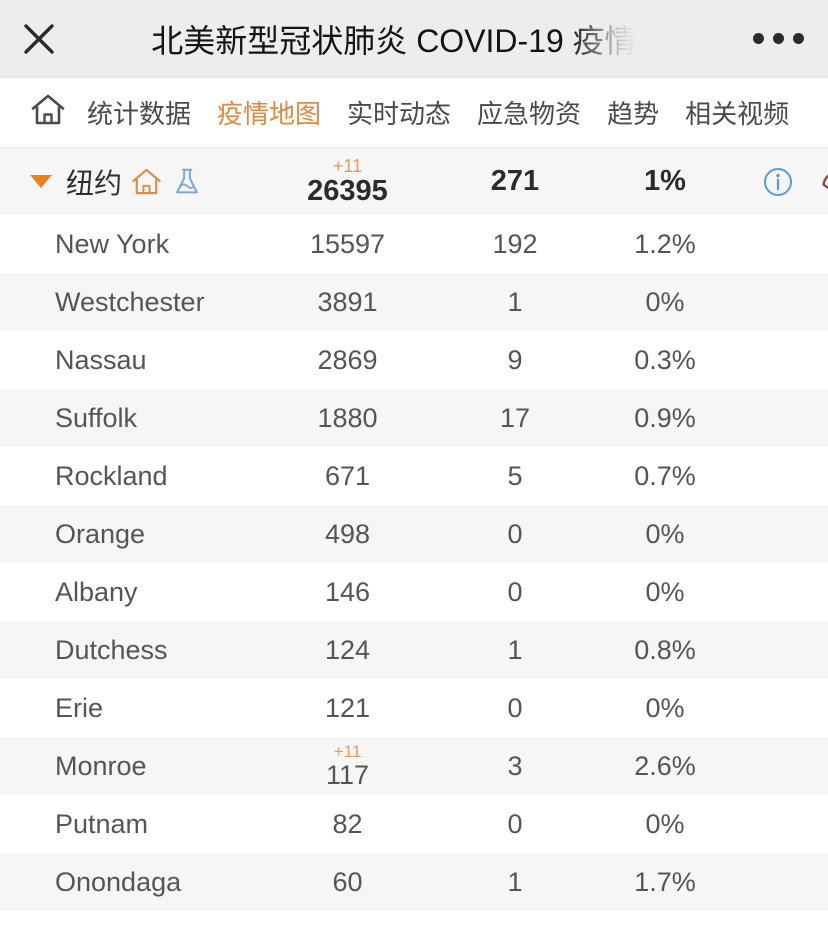  I want to click on county-confirmed-cell: 121, so click(347, 708).